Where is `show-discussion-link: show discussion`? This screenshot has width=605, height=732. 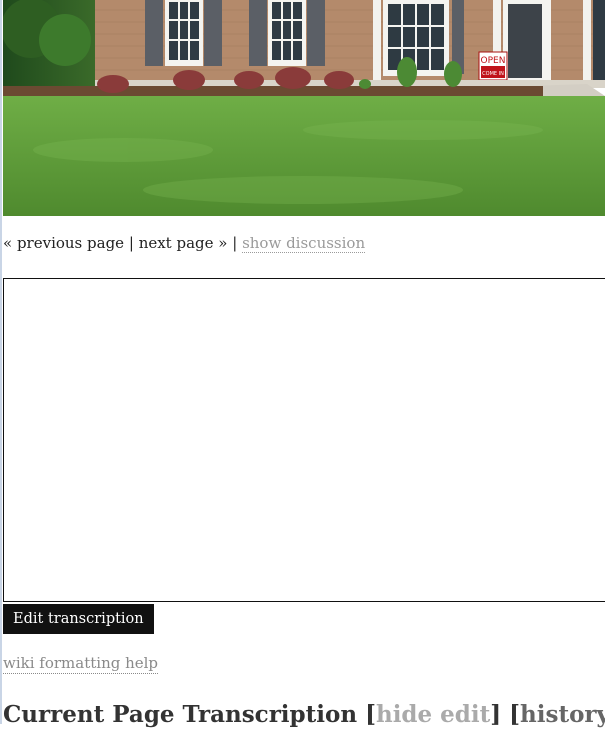 show-discussion-link: show discussion is located at coordinates (304, 243).